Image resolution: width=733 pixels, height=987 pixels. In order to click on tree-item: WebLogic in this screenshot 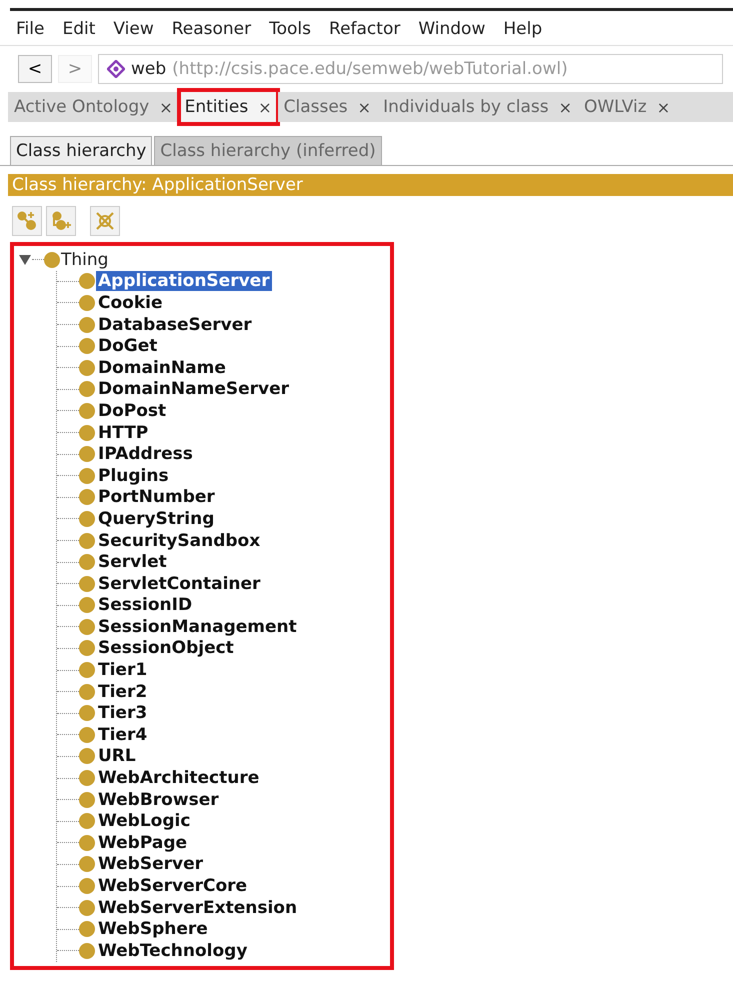, I will do `click(144, 821)`.